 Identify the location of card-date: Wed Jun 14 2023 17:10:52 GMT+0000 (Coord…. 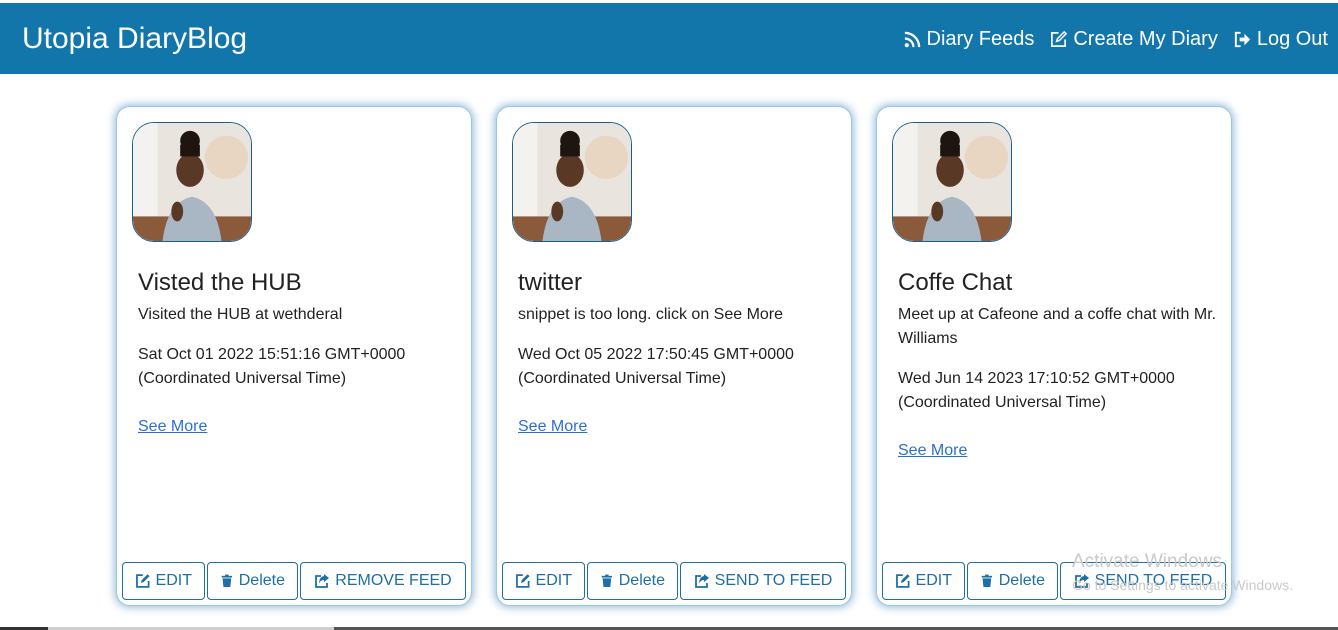
(1036, 390).